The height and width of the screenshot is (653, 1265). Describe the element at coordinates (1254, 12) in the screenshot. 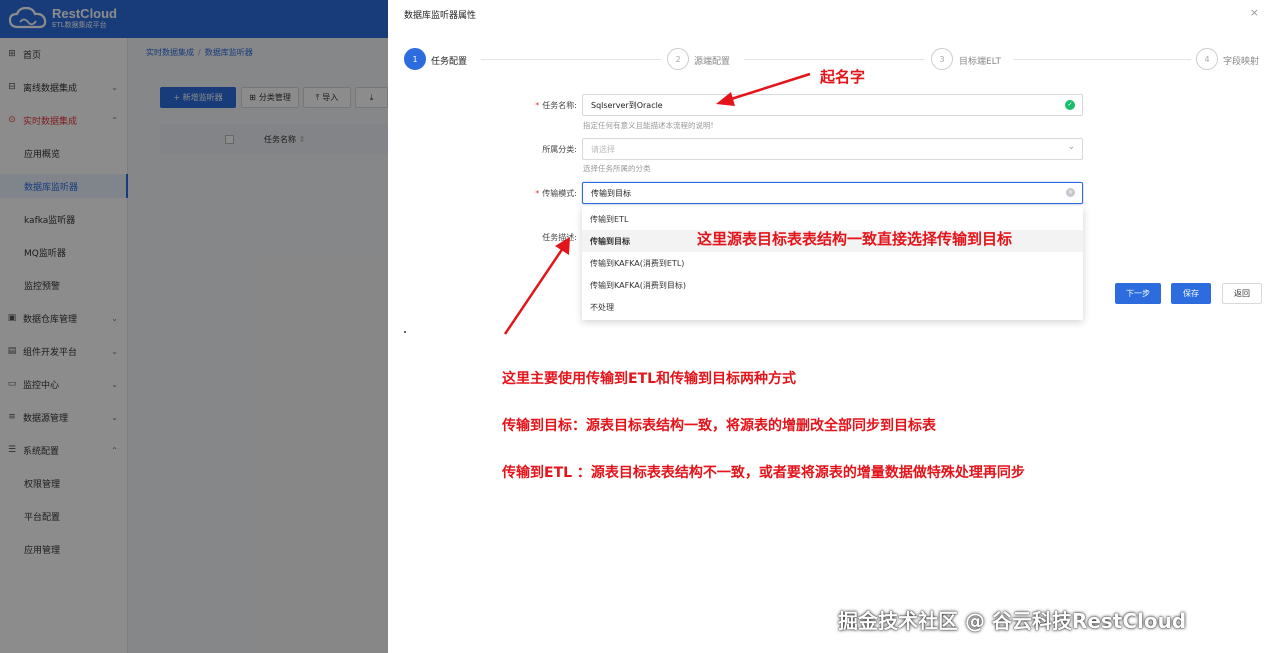

I see `close-icon: ×` at that location.